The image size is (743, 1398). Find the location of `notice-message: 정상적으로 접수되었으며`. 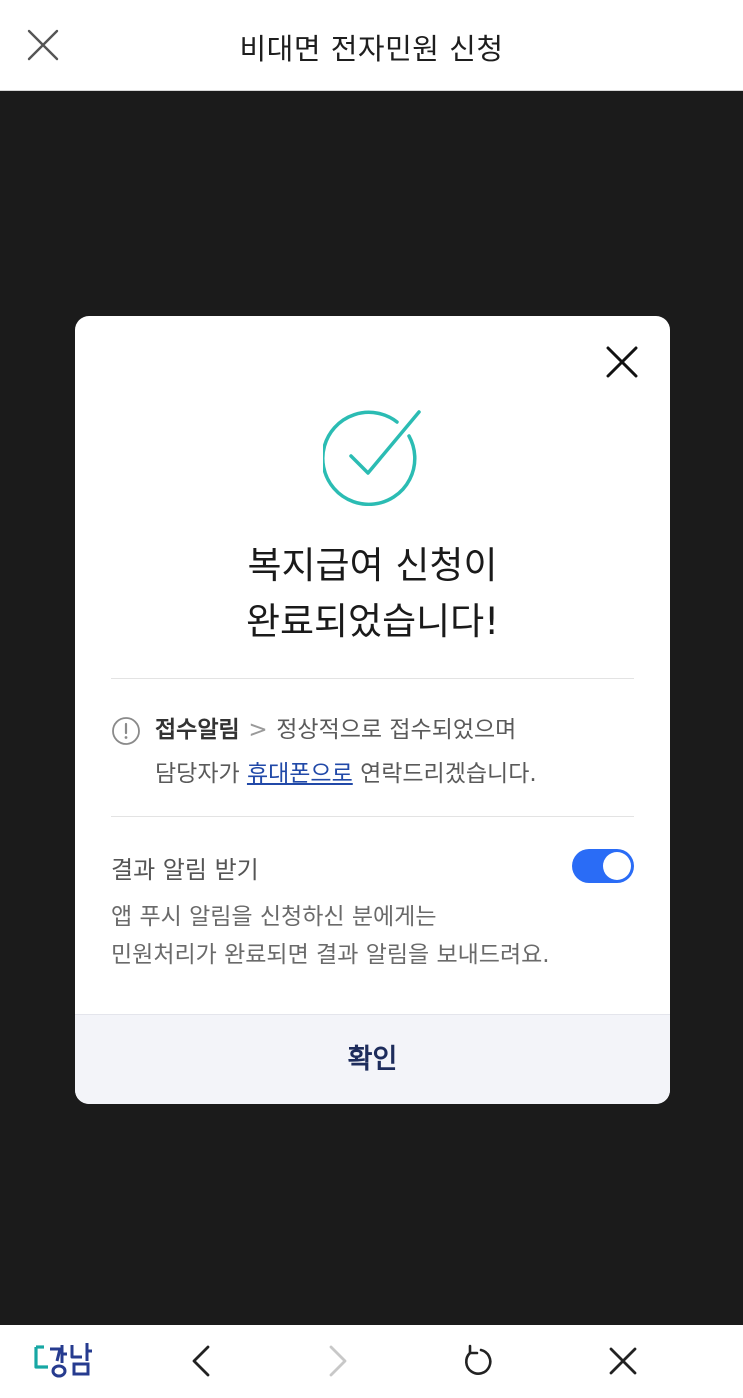

notice-message: 정상적으로 접수되었으며 is located at coordinates (396, 730).